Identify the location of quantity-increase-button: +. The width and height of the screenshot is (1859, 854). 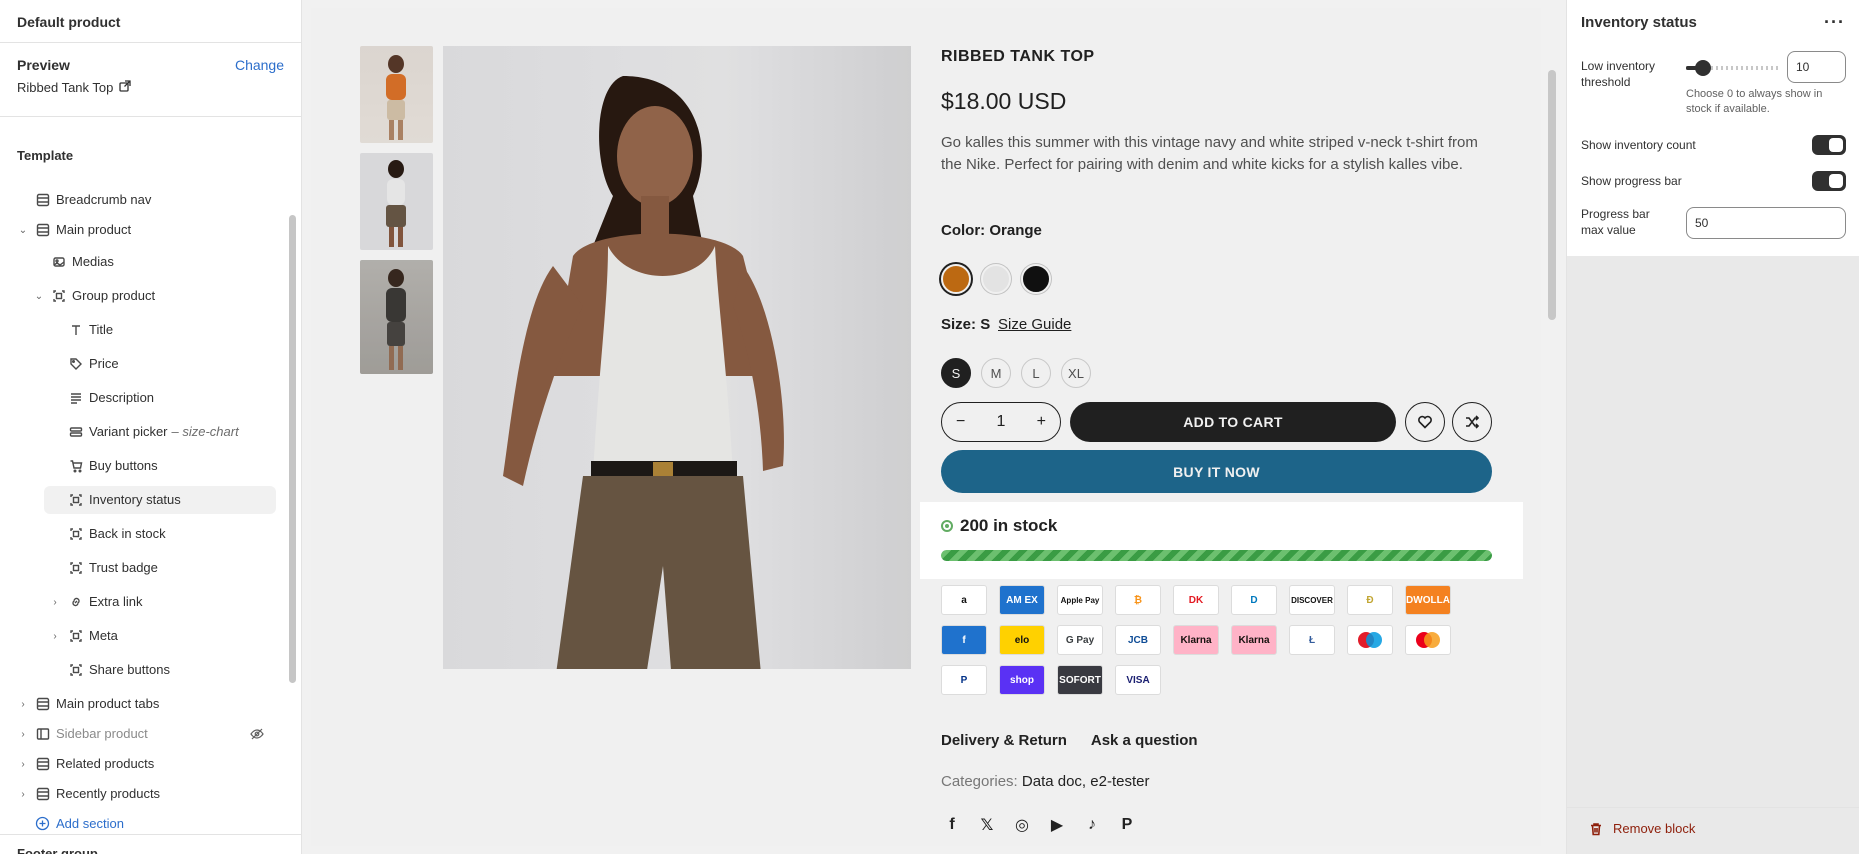
(1041, 422).